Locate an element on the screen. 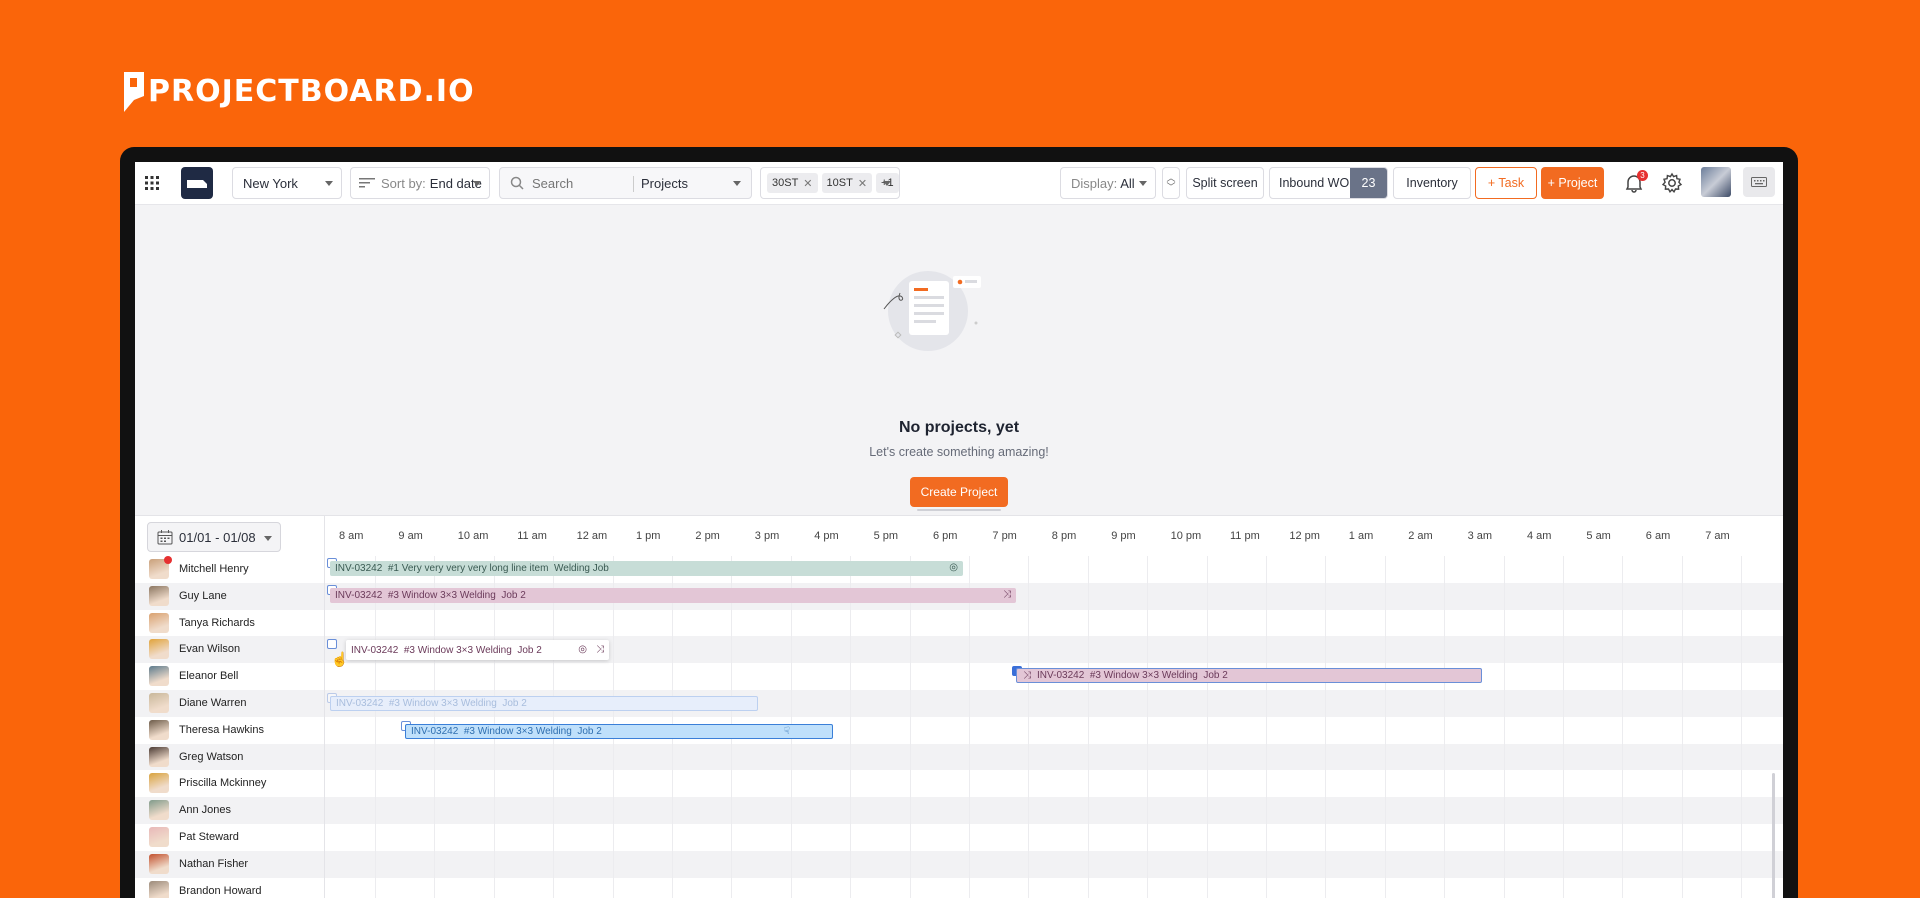 The width and height of the screenshot is (1920, 898). filter-chips: 30ST ✕ 10ST ✕ +1 is located at coordinates (830, 183).